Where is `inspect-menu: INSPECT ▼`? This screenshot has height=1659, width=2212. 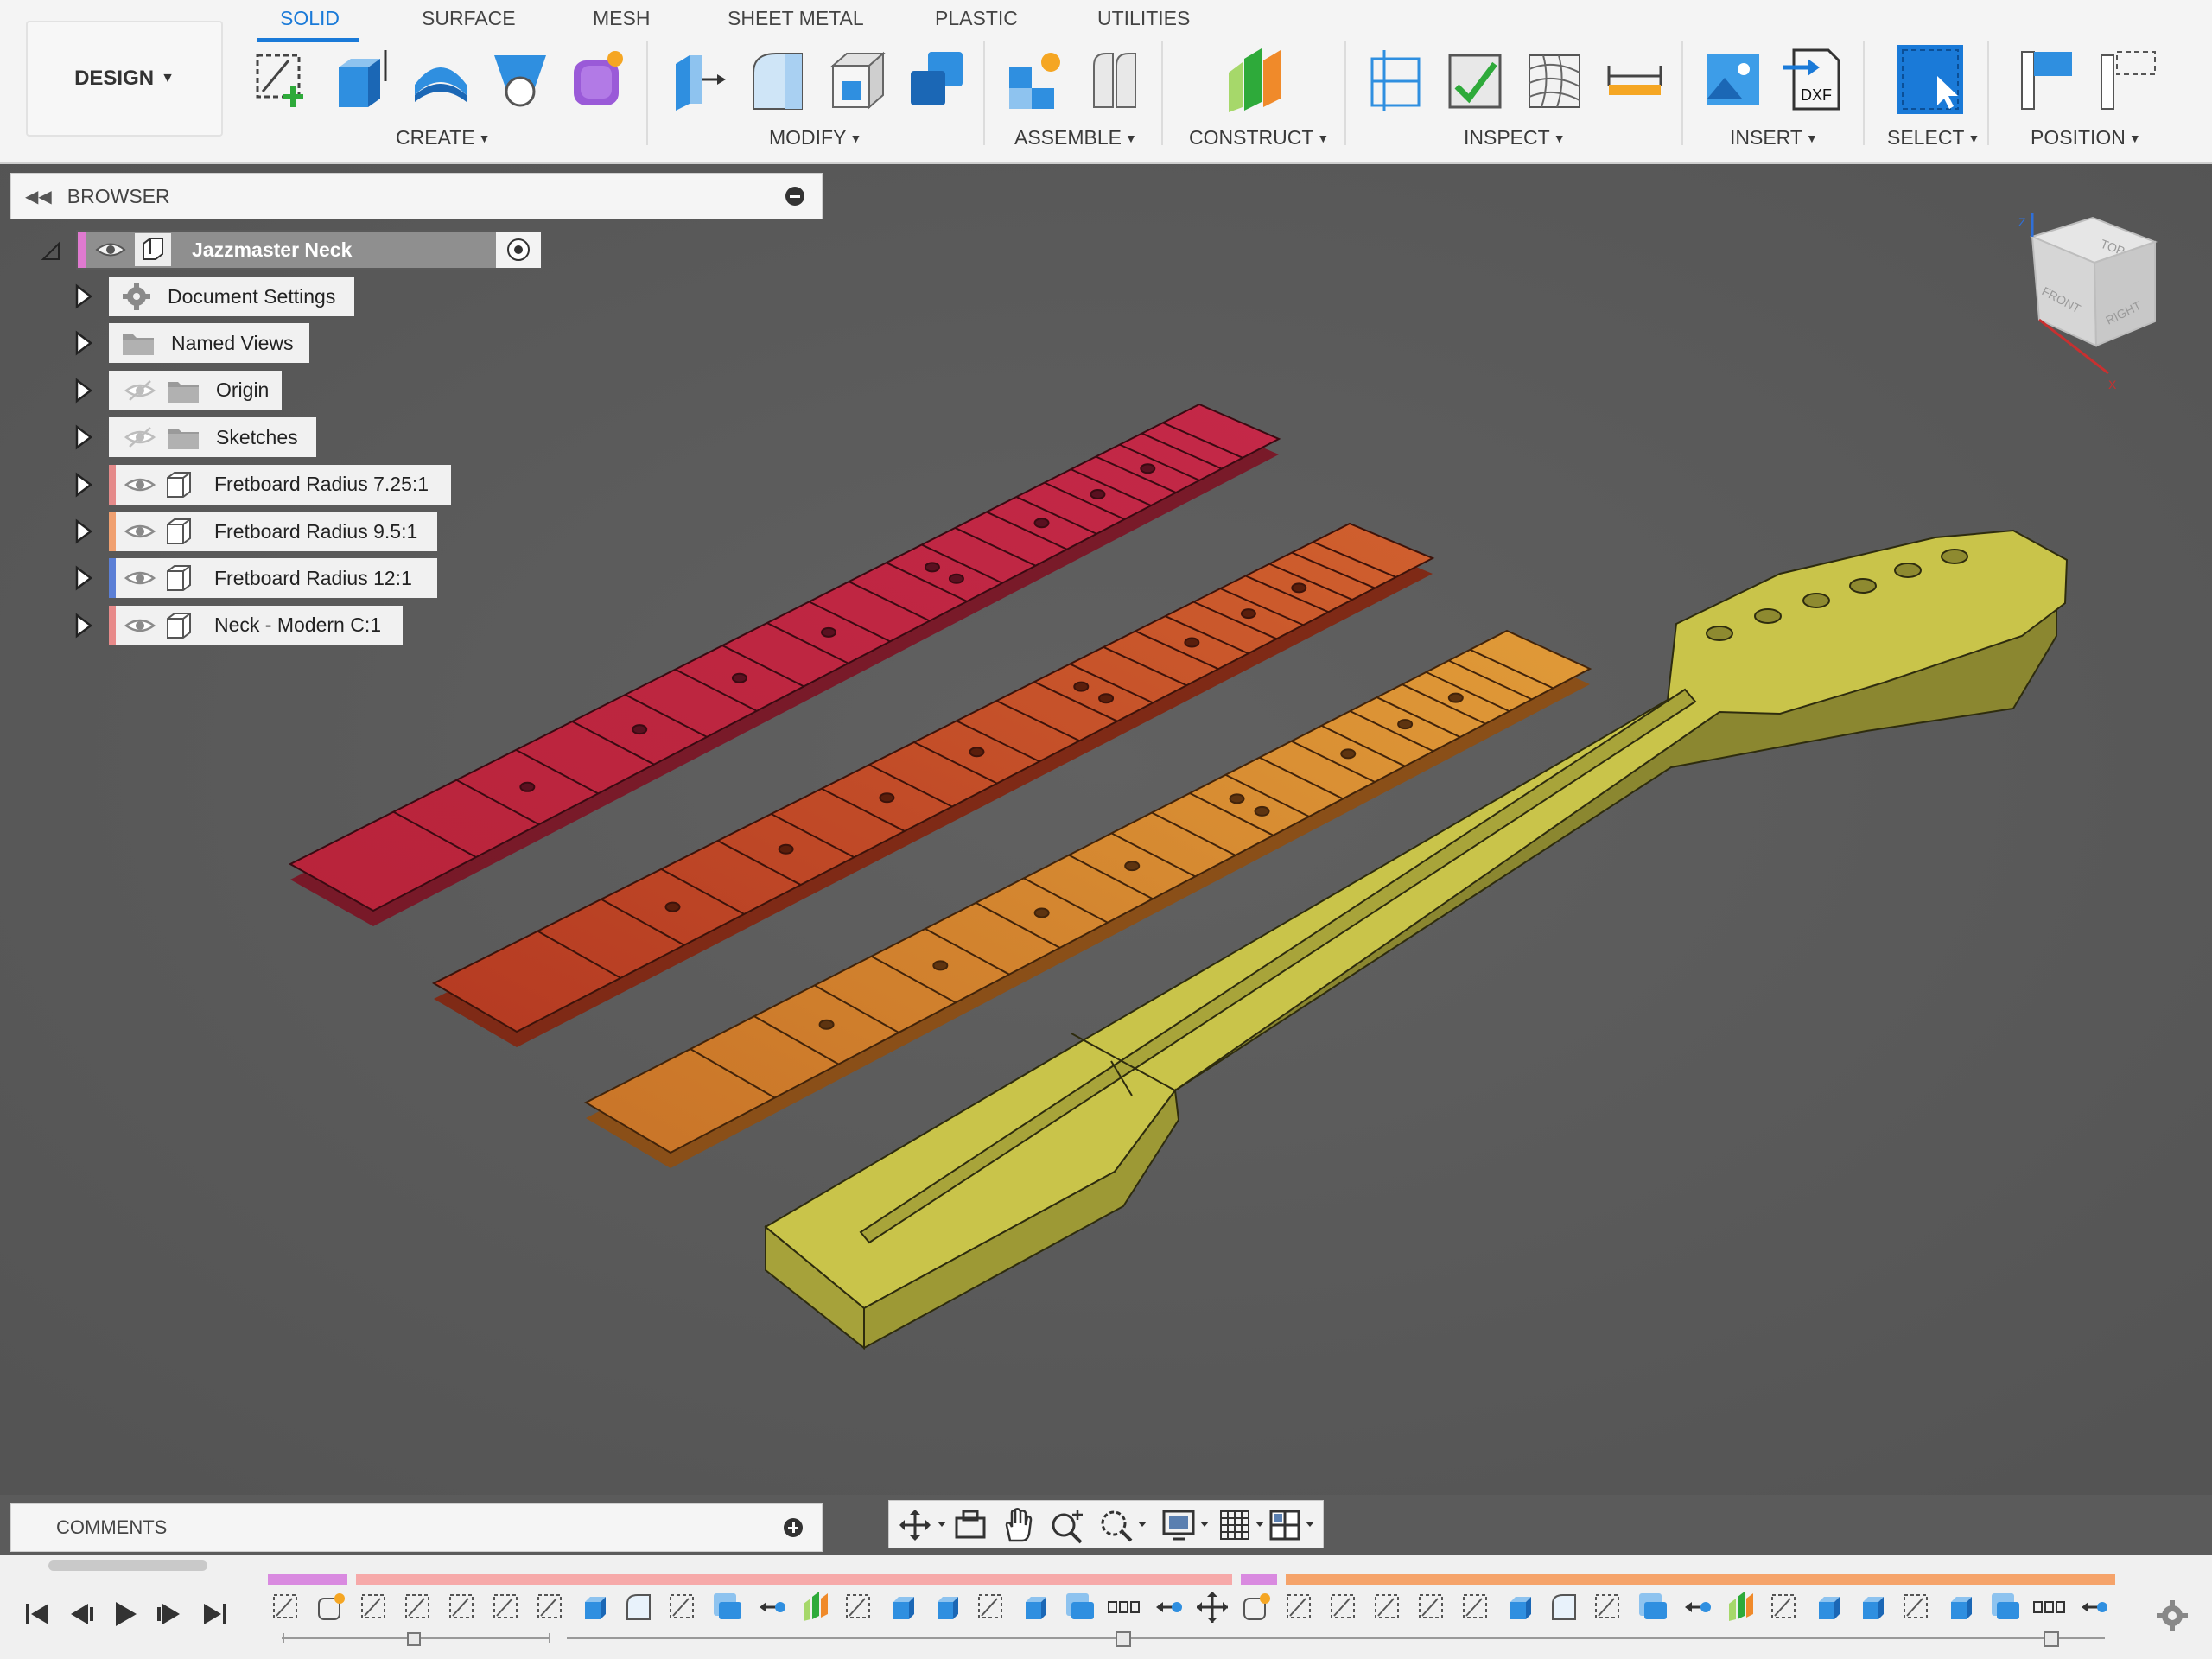 inspect-menu: INSPECT ▼ is located at coordinates (1515, 137).